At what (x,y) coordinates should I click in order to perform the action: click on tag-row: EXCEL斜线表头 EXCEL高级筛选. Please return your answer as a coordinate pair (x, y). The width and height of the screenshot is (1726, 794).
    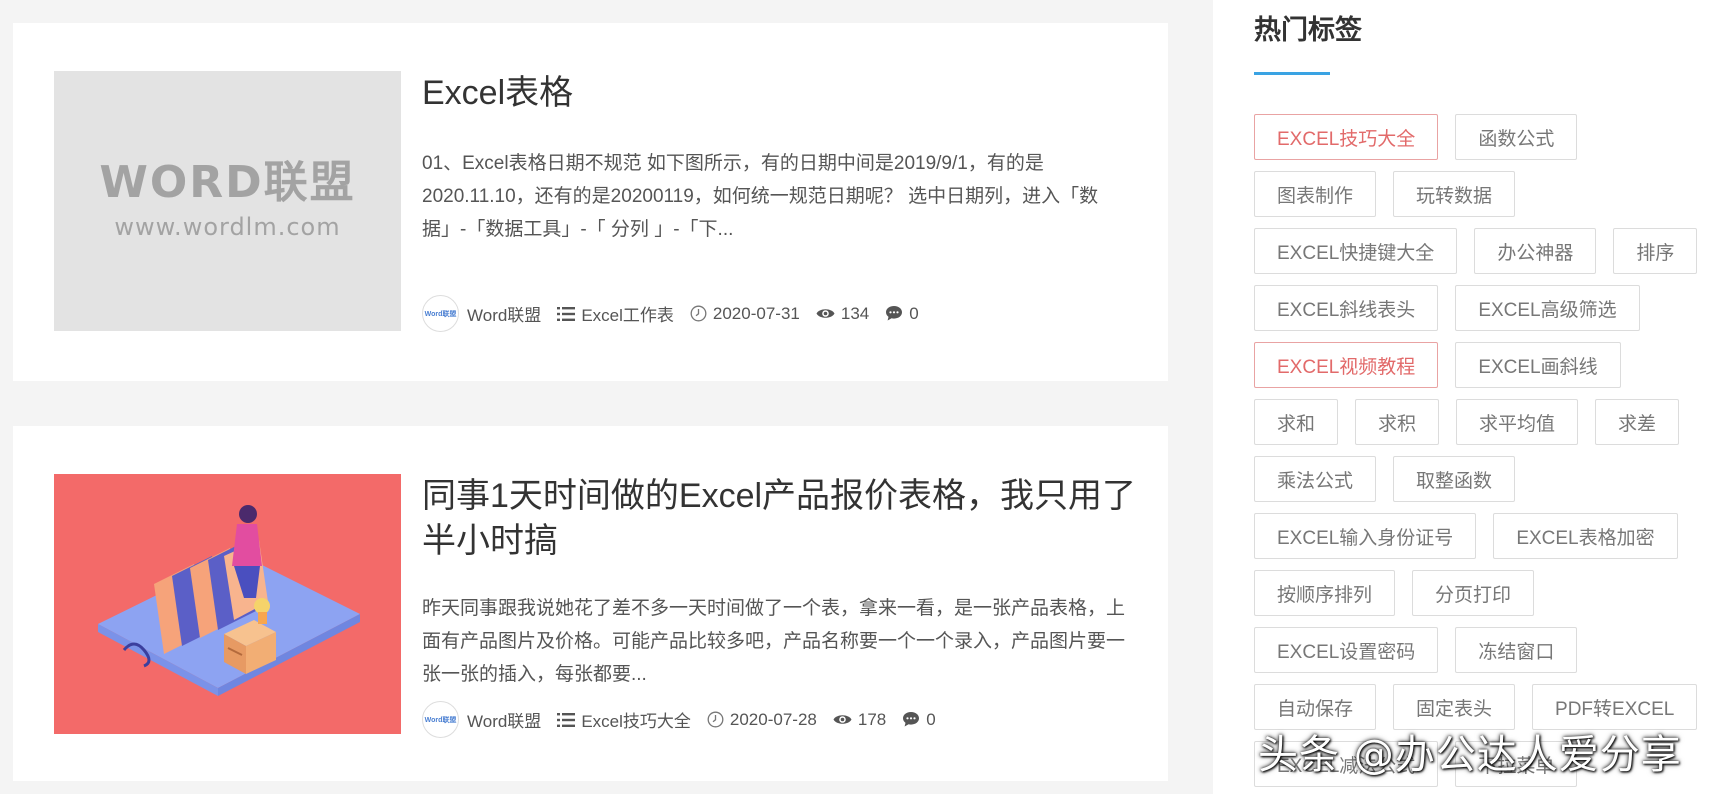
    Looking at the image, I should click on (1484, 308).